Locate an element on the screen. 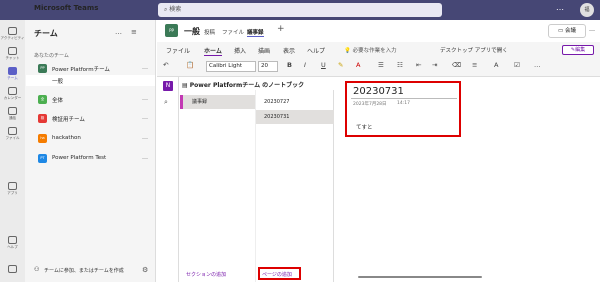 Image resolution: width=600 pixels, height=282 pixels. tell-me-input: 💡 必要な作業を入力 is located at coordinates (370, 50).